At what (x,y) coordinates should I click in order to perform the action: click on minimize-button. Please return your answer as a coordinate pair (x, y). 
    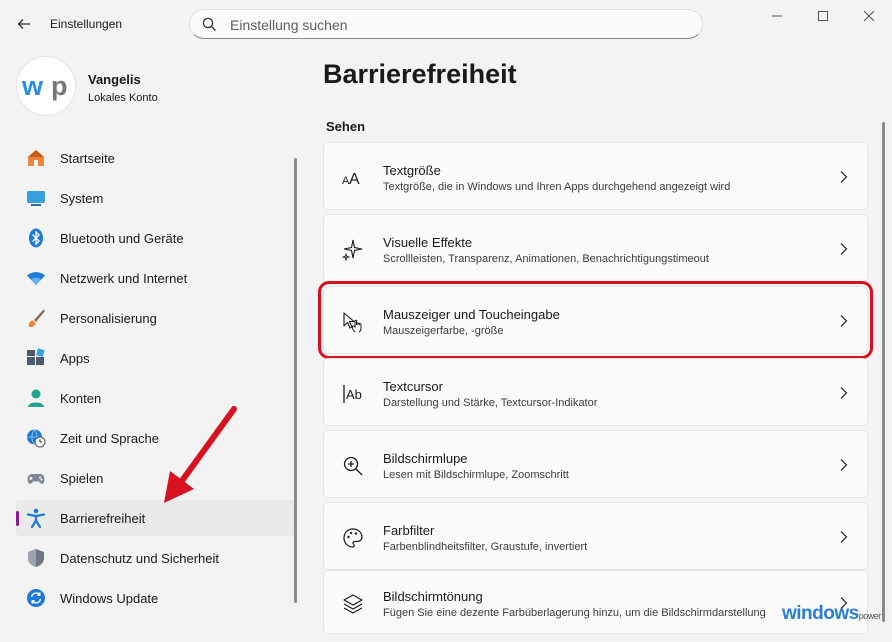
    Looking at the image, I should click on (777, 16).